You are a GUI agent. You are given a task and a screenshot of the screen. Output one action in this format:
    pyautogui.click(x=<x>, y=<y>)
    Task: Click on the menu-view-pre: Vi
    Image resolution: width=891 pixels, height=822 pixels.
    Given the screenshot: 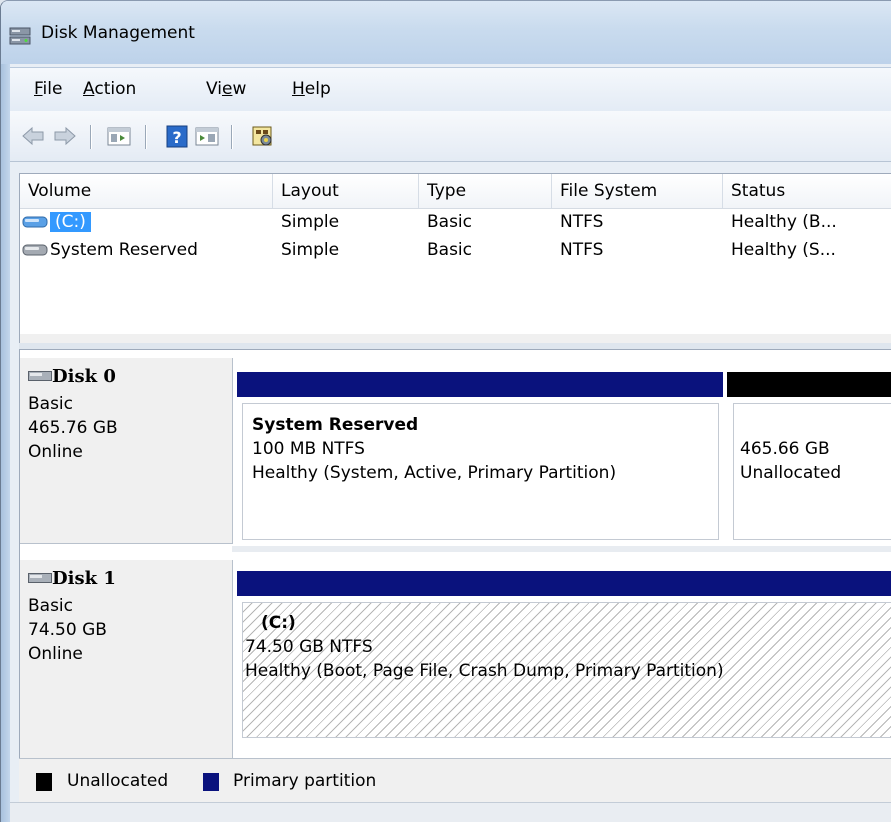 What is the action you would take?
    pyautogui.click(x=214, y=89)
    